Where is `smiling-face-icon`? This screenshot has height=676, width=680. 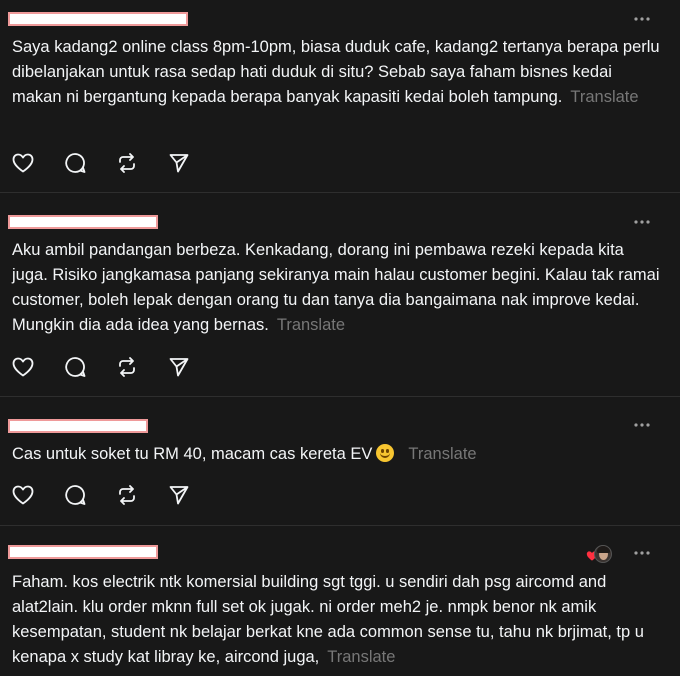 smiling-face-icon is located at coordinates (385, 453).